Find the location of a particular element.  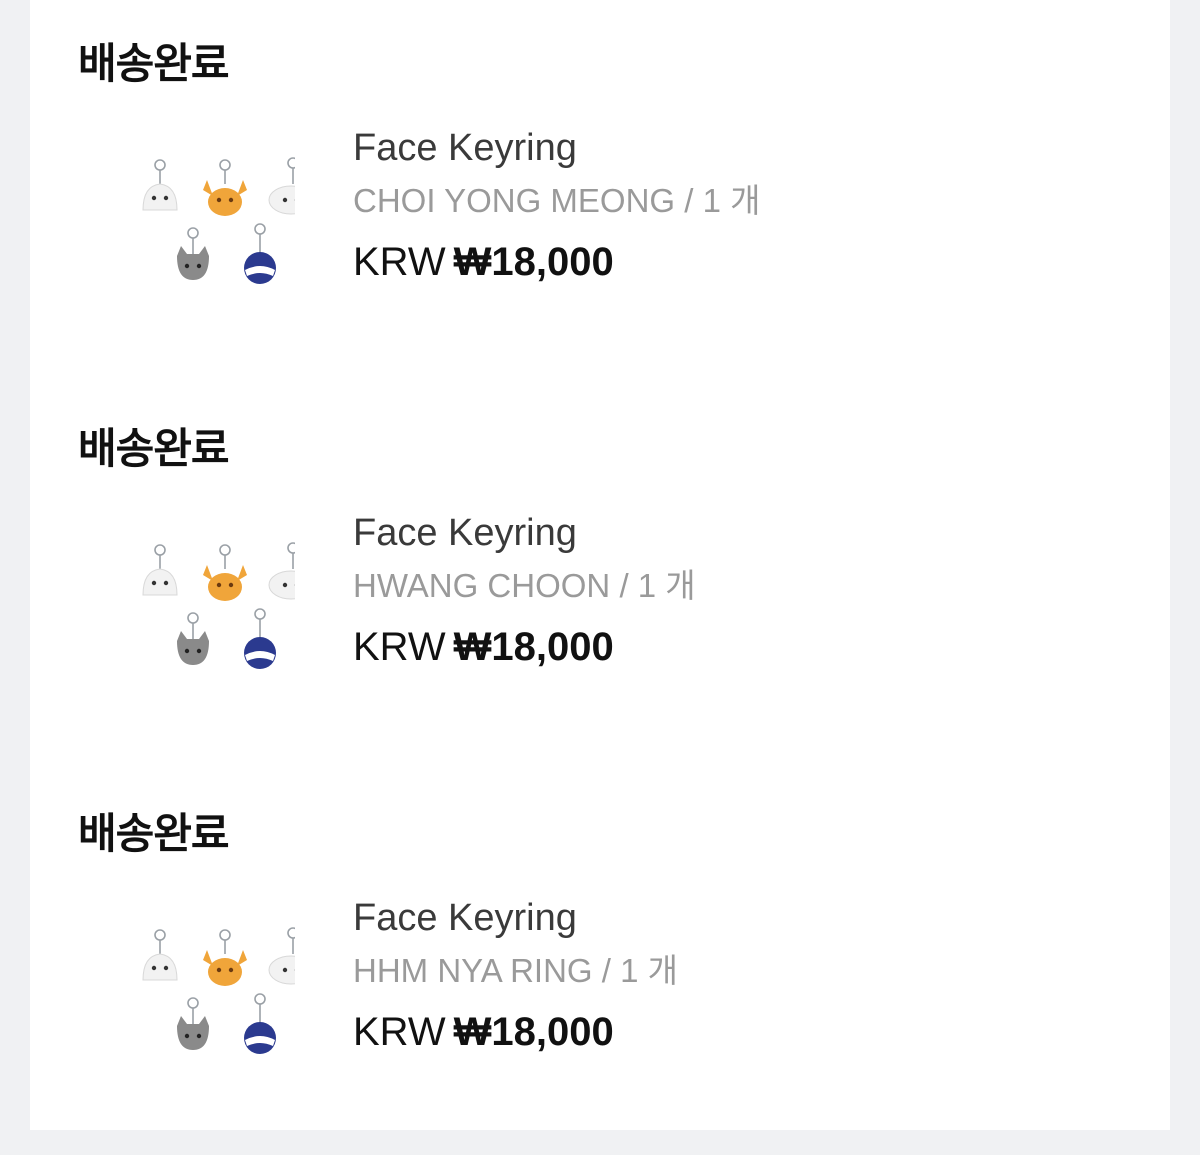

product-option: CHOI YONG MEONG / 1 개 is located at coordinates (556, 201).